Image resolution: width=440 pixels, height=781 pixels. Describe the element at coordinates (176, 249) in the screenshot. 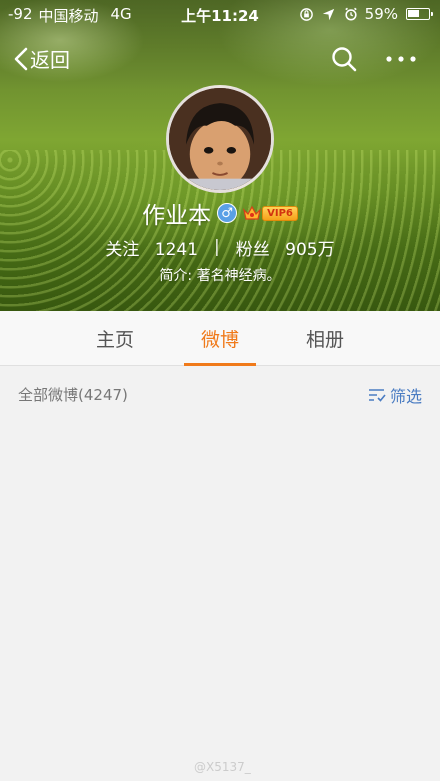

I see `following-count: 1241` at that location.